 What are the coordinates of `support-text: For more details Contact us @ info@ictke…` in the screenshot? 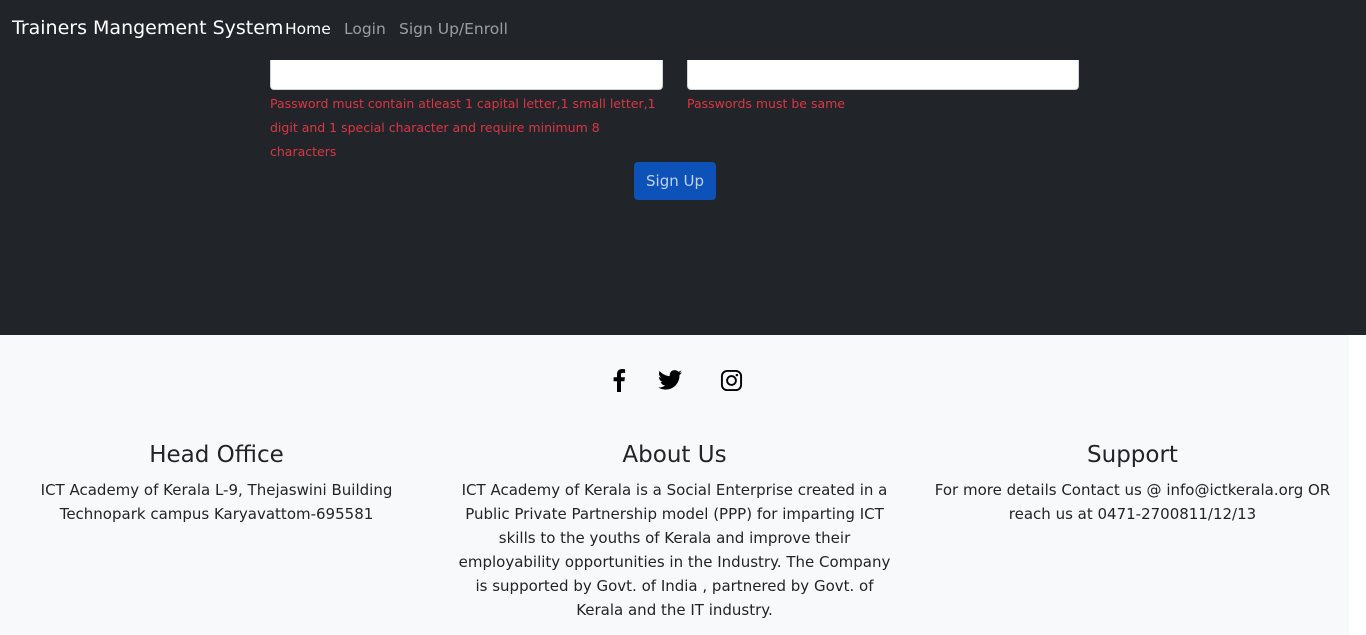 It's located at (1132, 502).